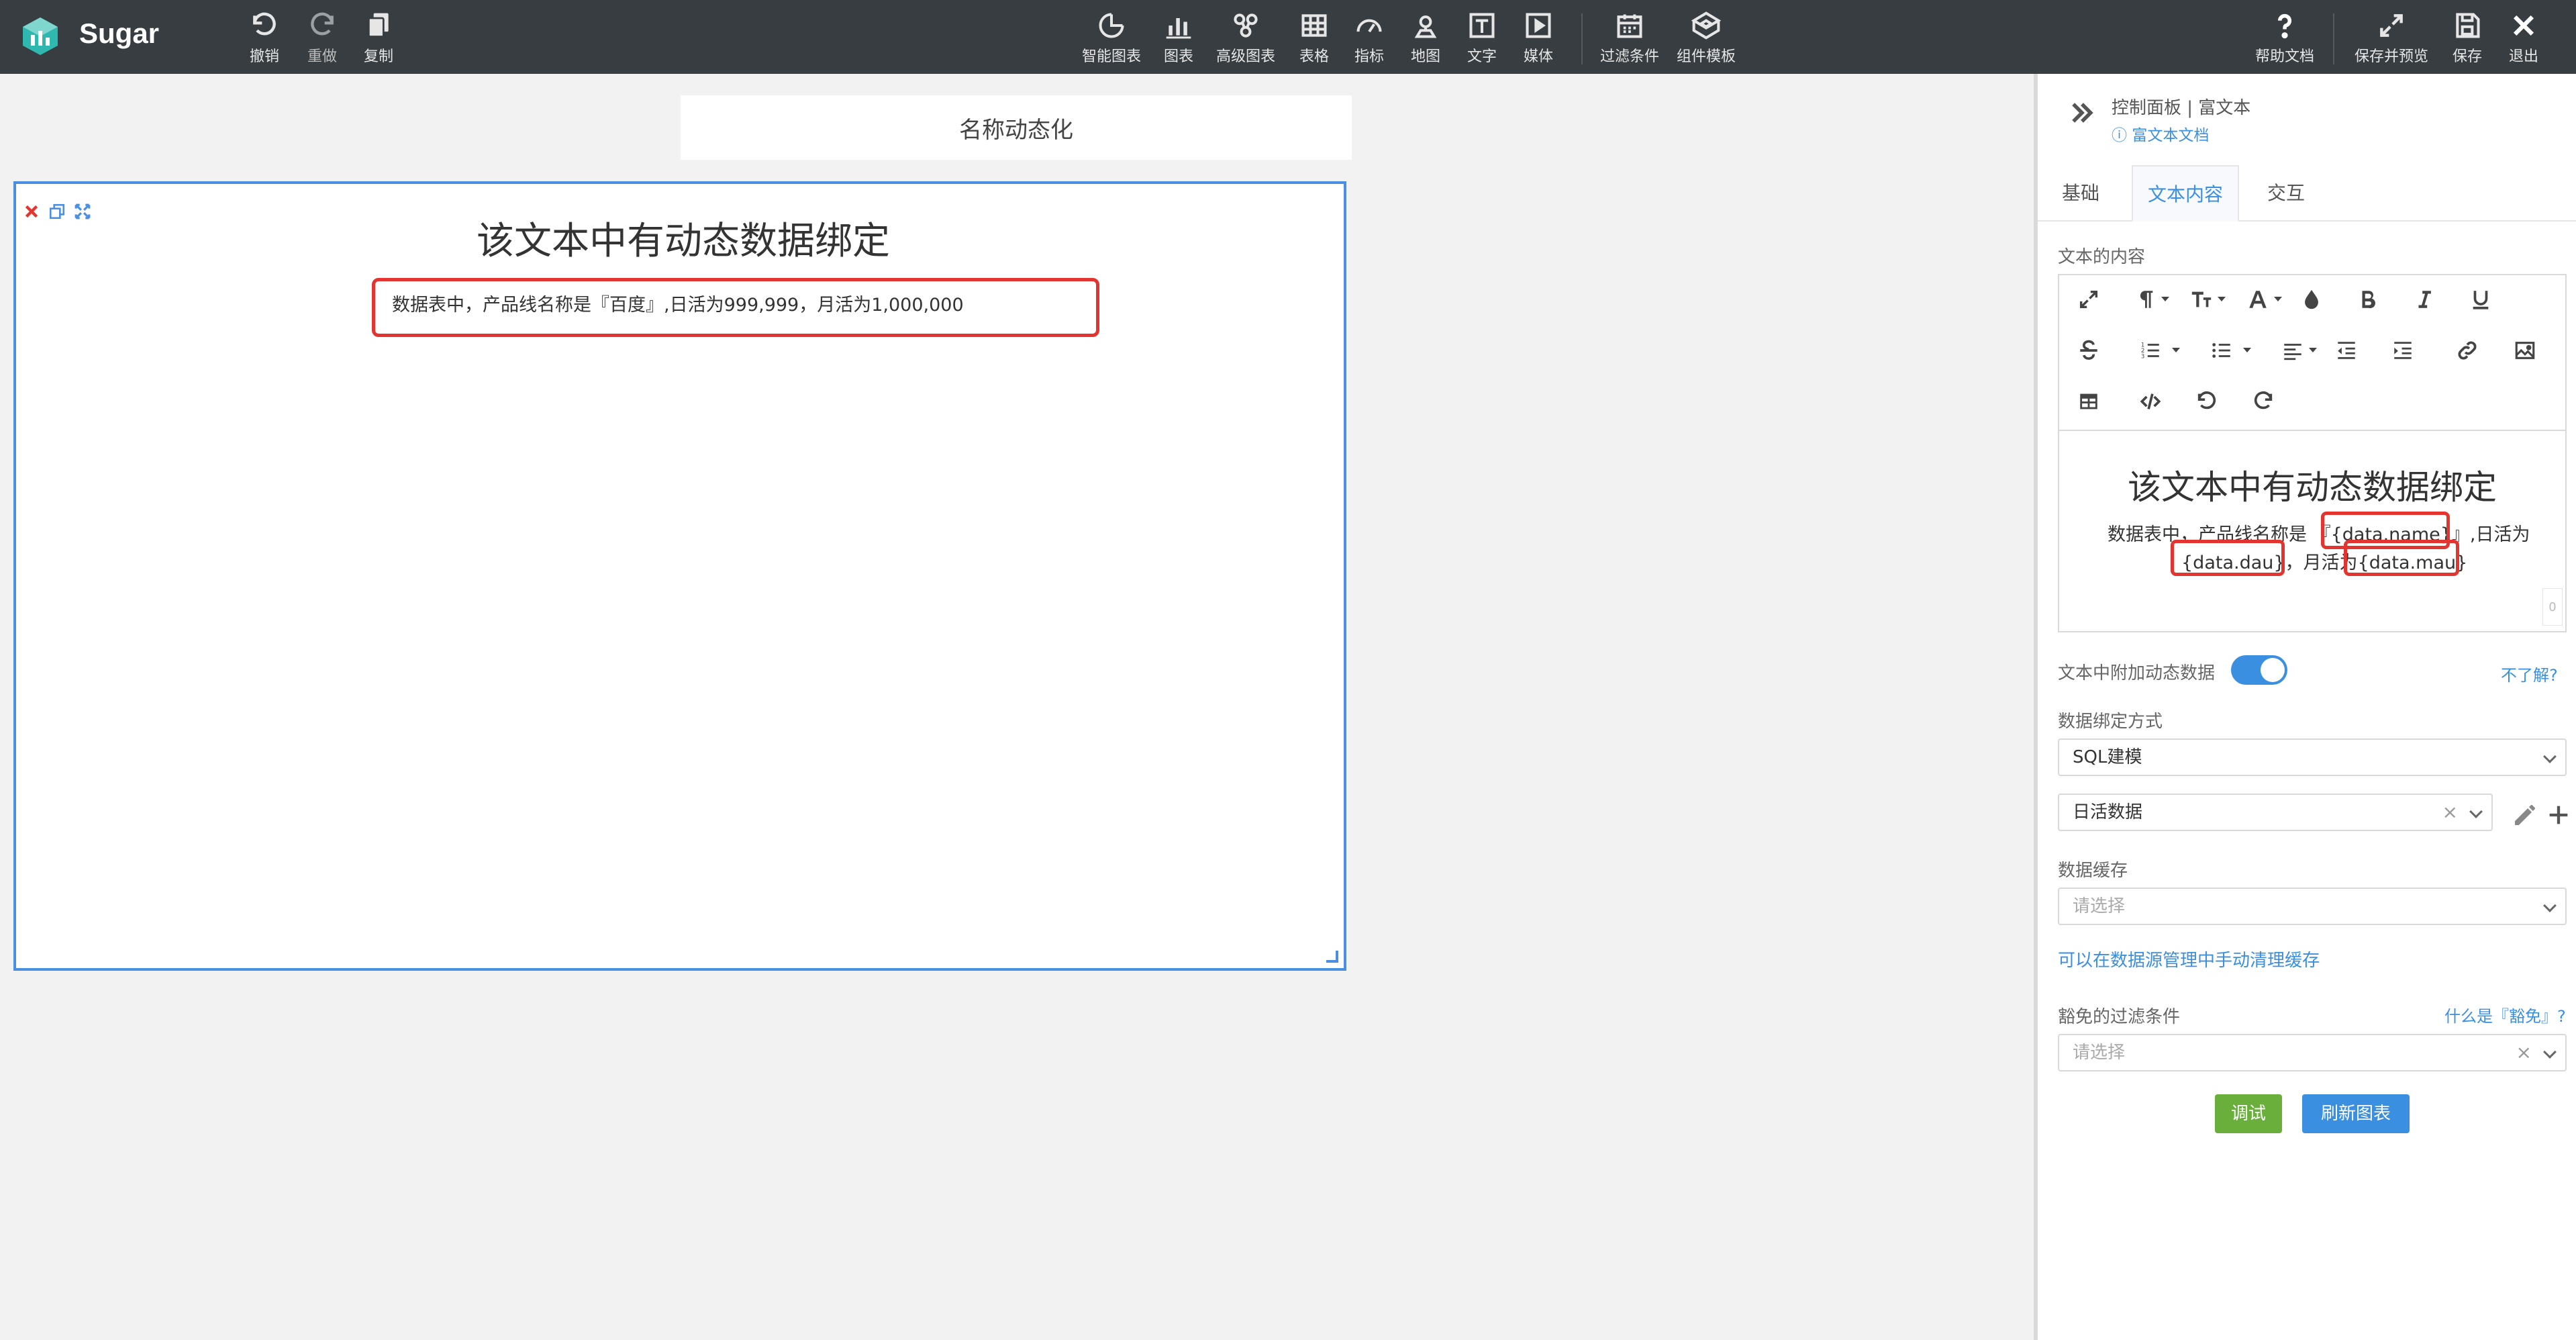 The width and height of the screenshot is (2576, 1340). I want to click on ordered-list-button: 123, so click(2158, 350).